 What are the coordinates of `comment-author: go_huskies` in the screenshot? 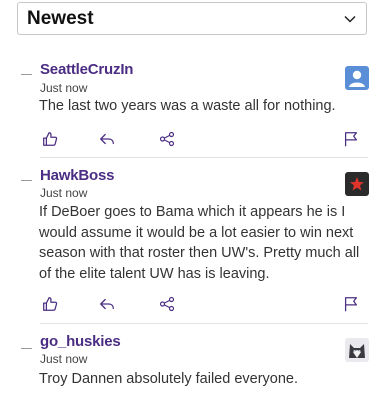 It's located at (80, 341).